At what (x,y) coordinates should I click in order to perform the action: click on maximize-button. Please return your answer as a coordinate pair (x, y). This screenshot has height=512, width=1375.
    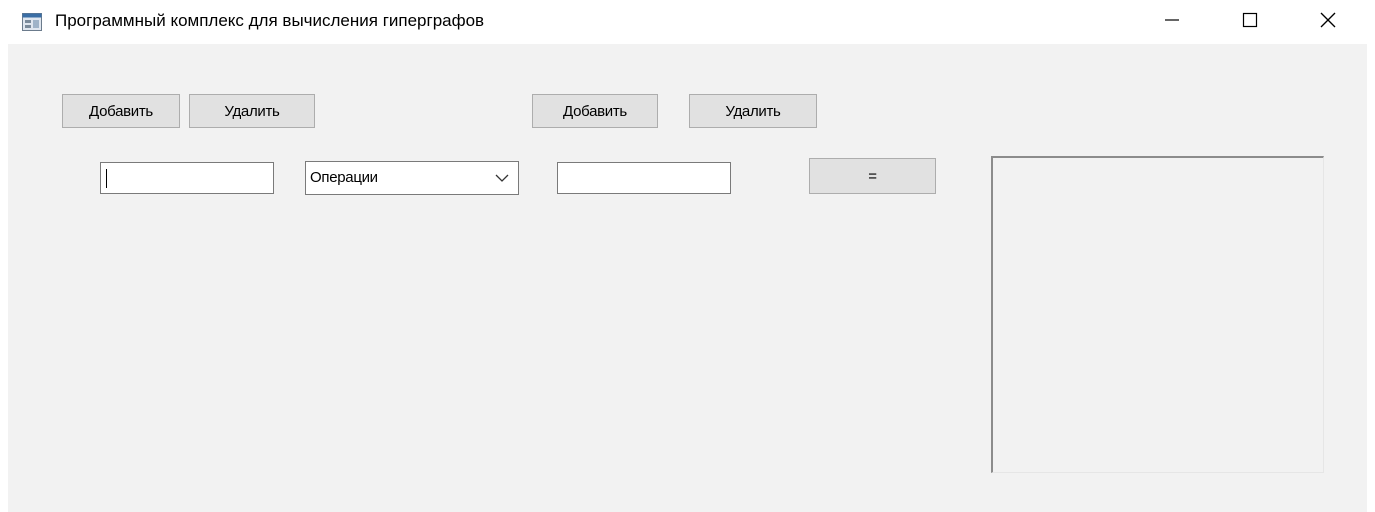
    Looking at the image, I should click on (1250, 22).